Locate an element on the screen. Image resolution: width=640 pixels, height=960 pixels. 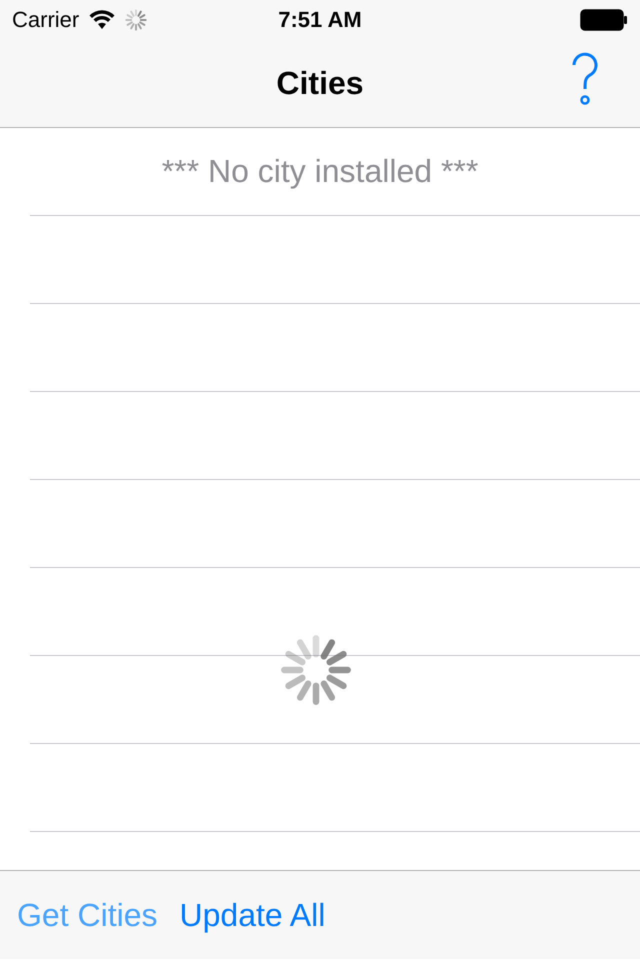
nav-title: Cities is located at coordinates (320, 83).